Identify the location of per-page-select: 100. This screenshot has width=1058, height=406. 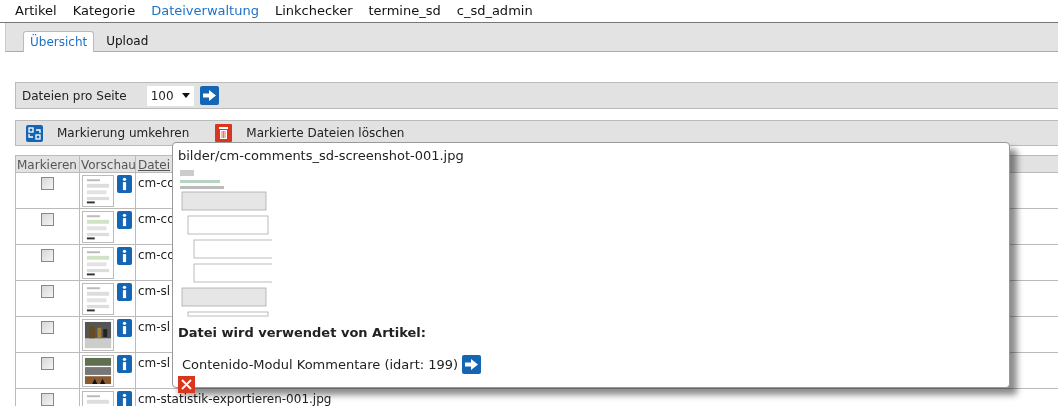
(170, 95).